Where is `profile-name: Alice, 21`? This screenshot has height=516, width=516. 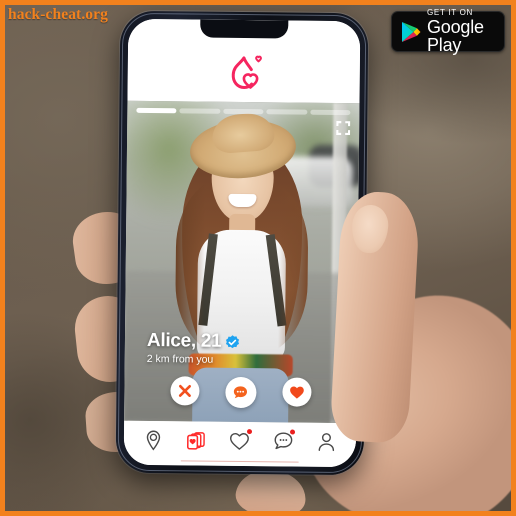 profile-name: Alice, 21 is located at coordinates (184, 341).